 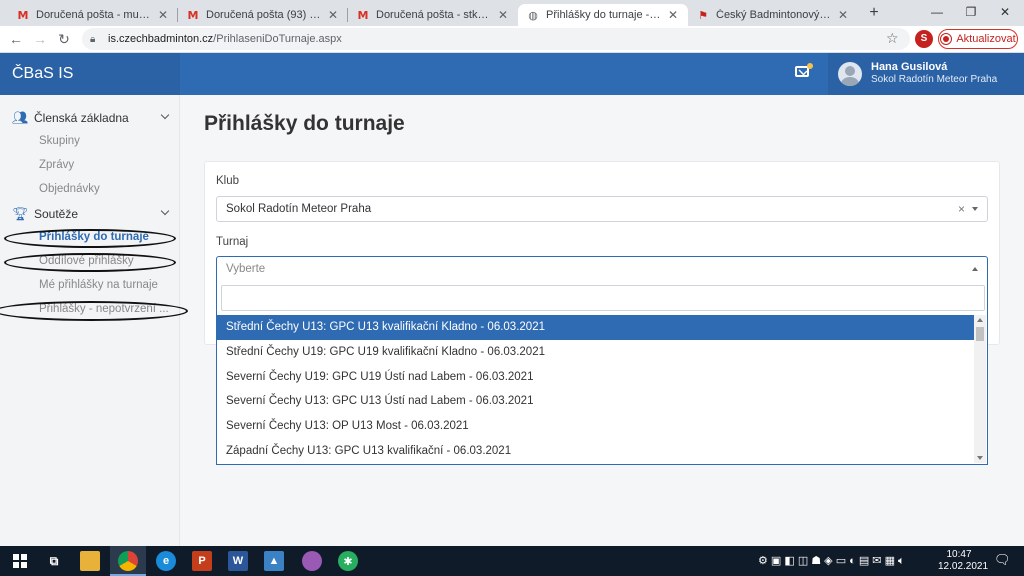 What do you see at coordinates (980, 458) in the screenshot?
I see `scroll-down-icon` at bounding box center [980, 458].